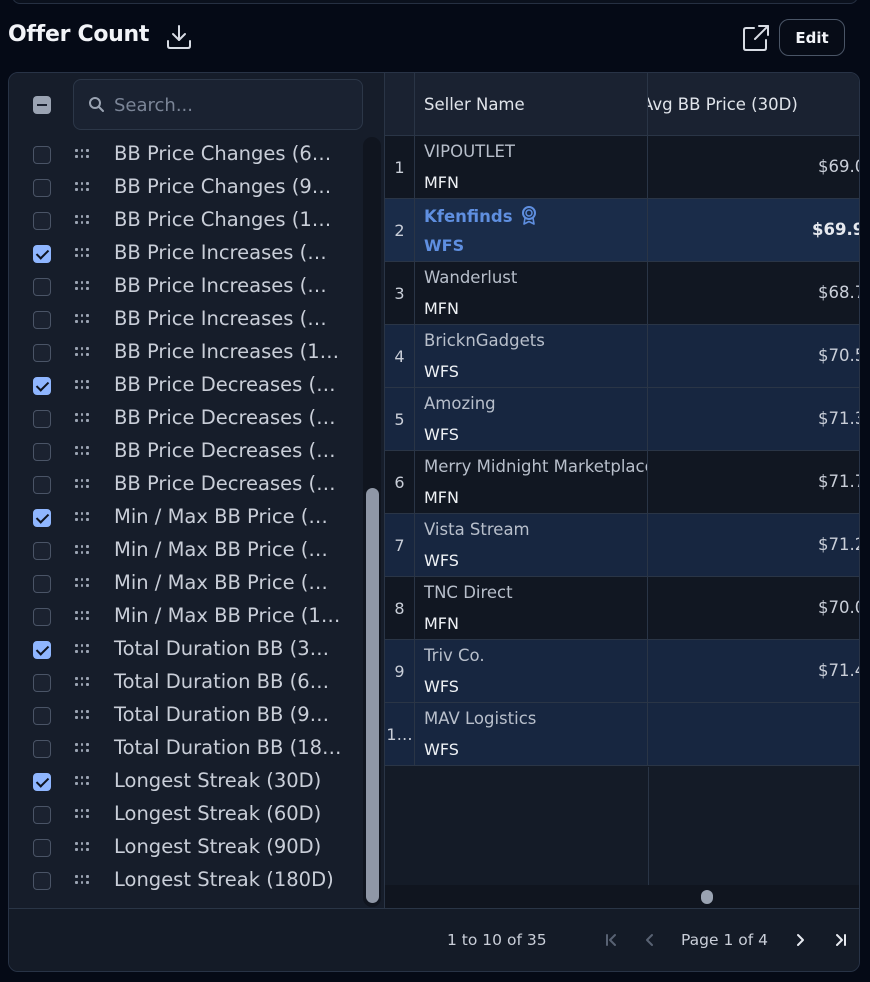 The width and height of the screenshot is (870, 982). What do you see at coordinates (753, 104) in the screenshot?
I see `avg-bb-price-header: Avg BB Price (30D)` at bounding box center [753, 104].